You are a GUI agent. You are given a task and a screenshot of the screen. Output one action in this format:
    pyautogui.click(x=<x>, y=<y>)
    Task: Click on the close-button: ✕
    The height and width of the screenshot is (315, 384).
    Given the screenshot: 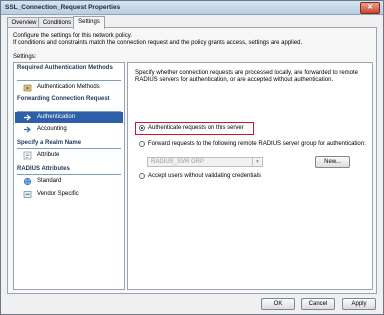 What is the action you would take?
    pyautogui.click(x=370, y=8)
    